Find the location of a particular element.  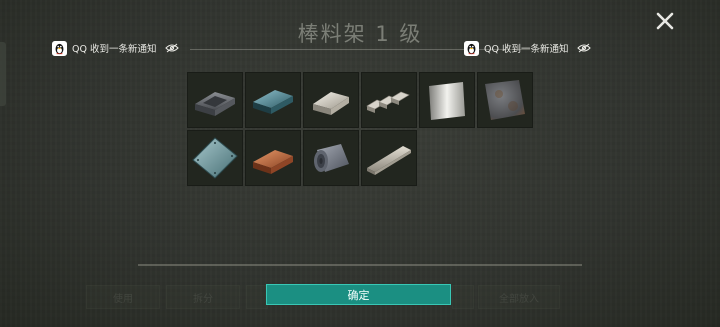

steel-plate-icon is located at coordinates (215, 158).